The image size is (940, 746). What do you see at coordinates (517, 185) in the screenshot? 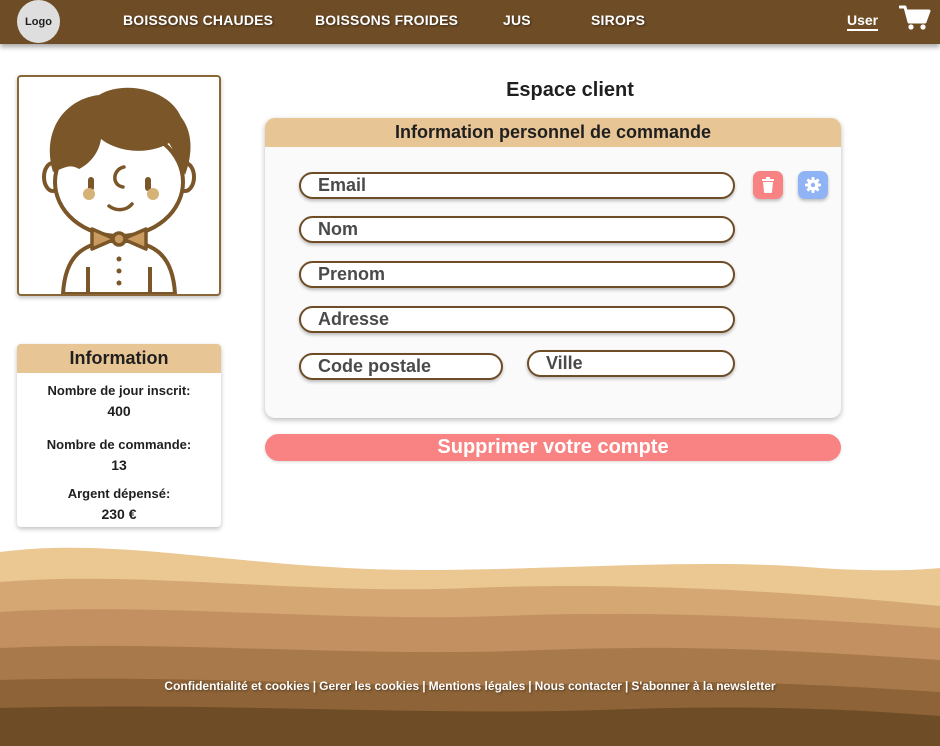
I see `email-field` at bounding box center [517, 185].